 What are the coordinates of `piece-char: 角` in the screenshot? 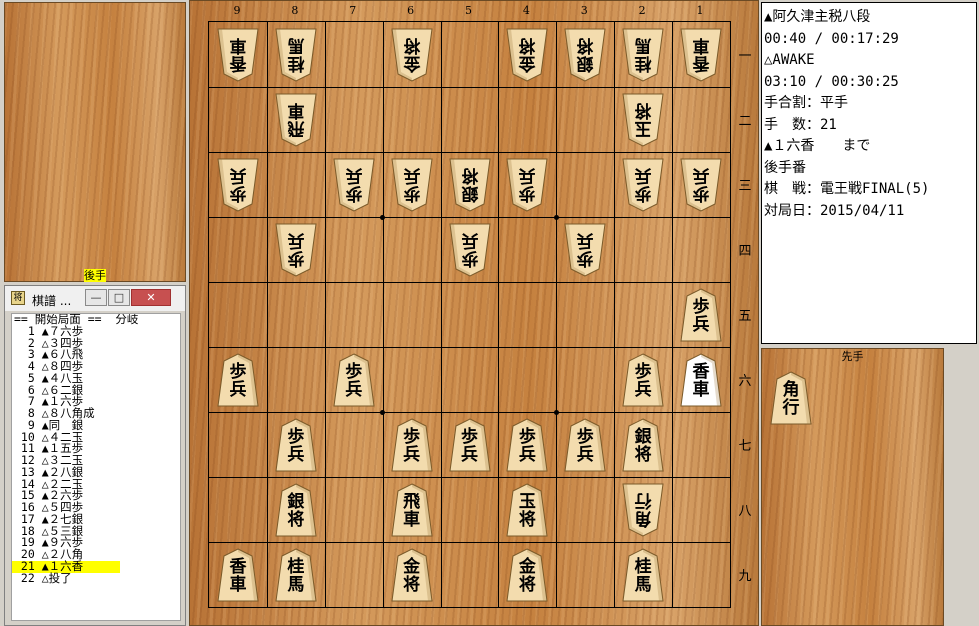 It's located at (643, 517).